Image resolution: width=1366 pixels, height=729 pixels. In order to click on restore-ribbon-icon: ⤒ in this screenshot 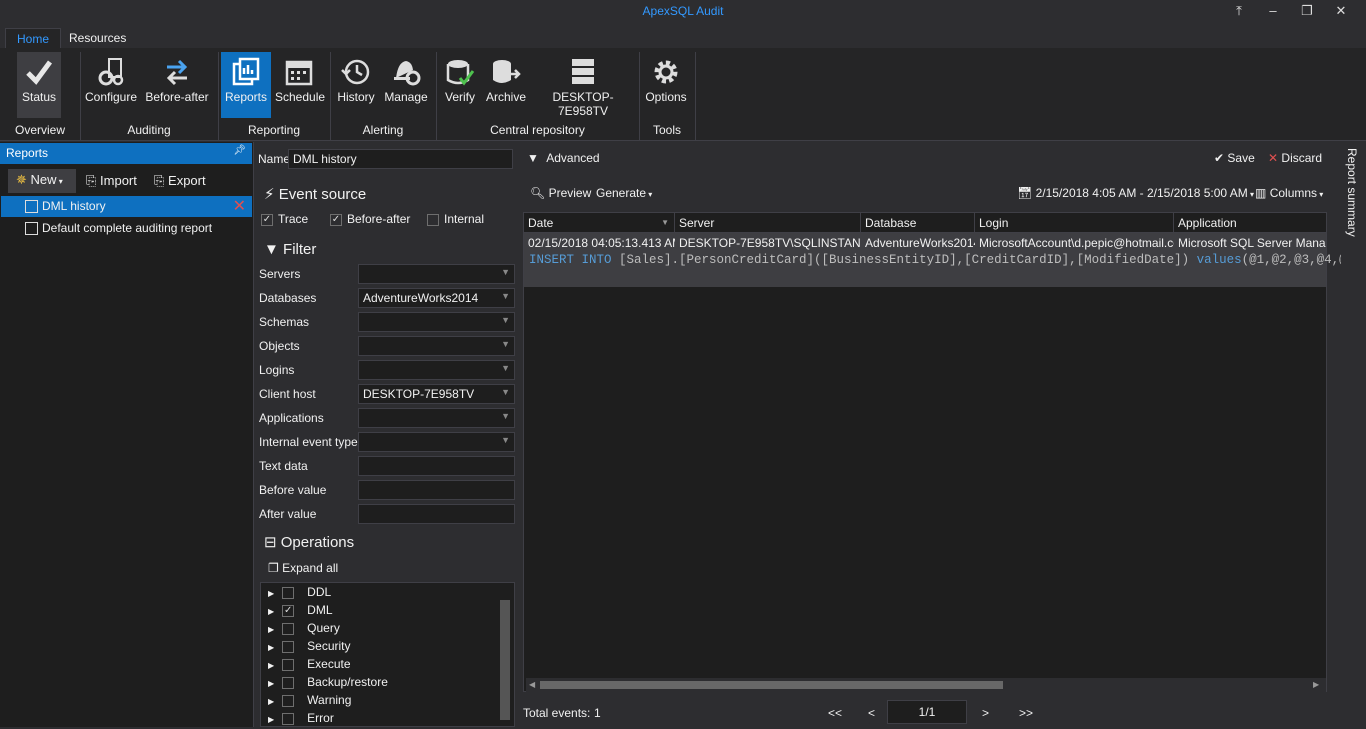, I will do `click(1239, 12)`.